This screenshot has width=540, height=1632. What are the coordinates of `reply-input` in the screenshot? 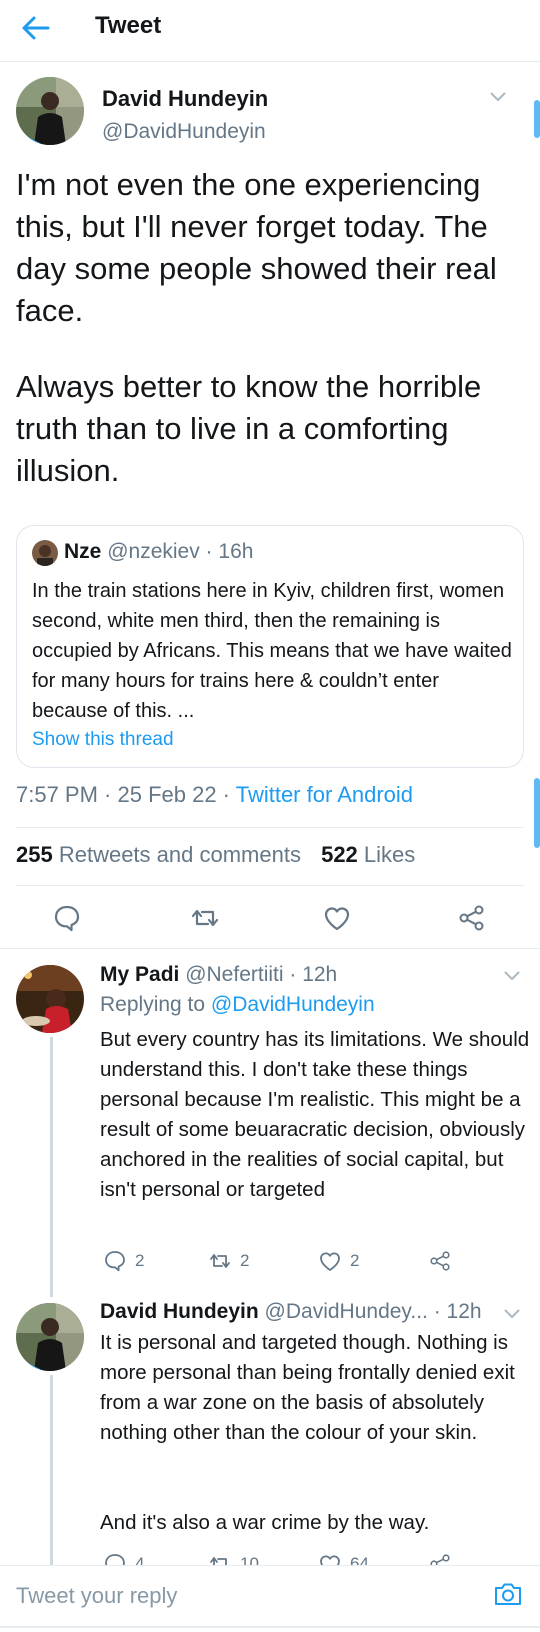 It's located at (236, 1596).